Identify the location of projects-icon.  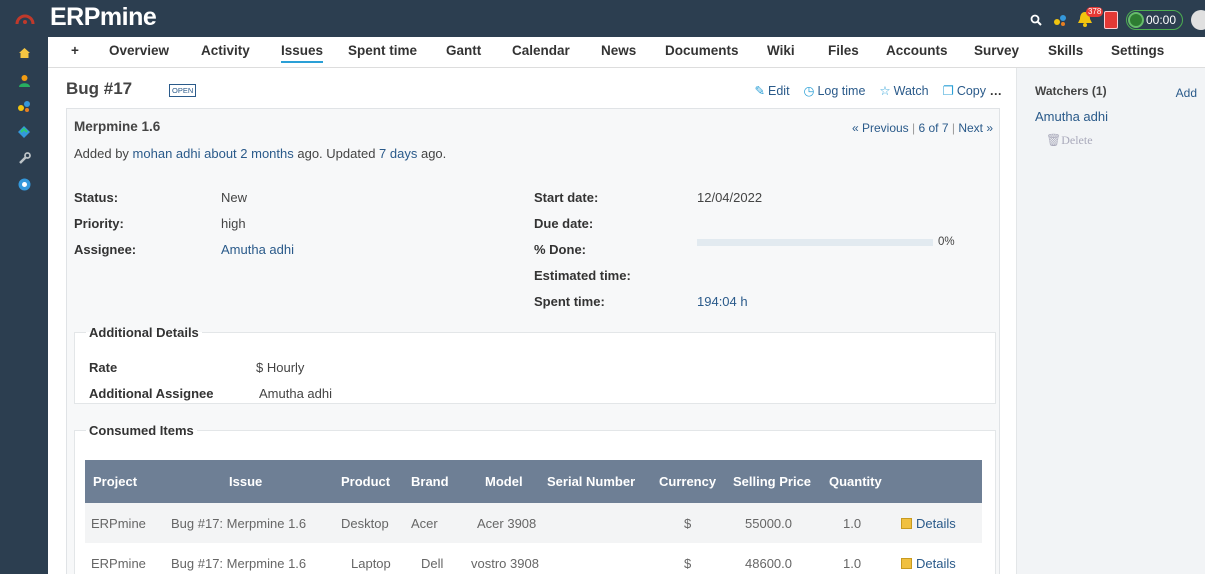
(1060, 20).